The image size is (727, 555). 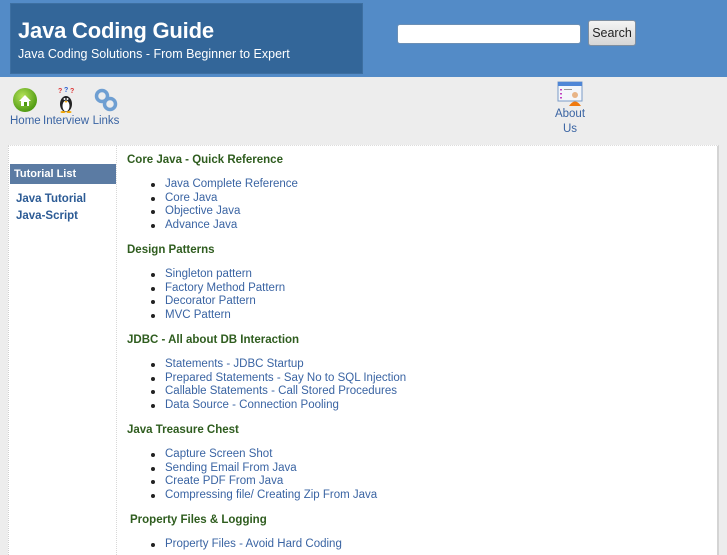 What do you see at coordinates (264, 469) in the screenshot?
I see `list-item: Sending Email From Java` at bounding box center [264, 469].